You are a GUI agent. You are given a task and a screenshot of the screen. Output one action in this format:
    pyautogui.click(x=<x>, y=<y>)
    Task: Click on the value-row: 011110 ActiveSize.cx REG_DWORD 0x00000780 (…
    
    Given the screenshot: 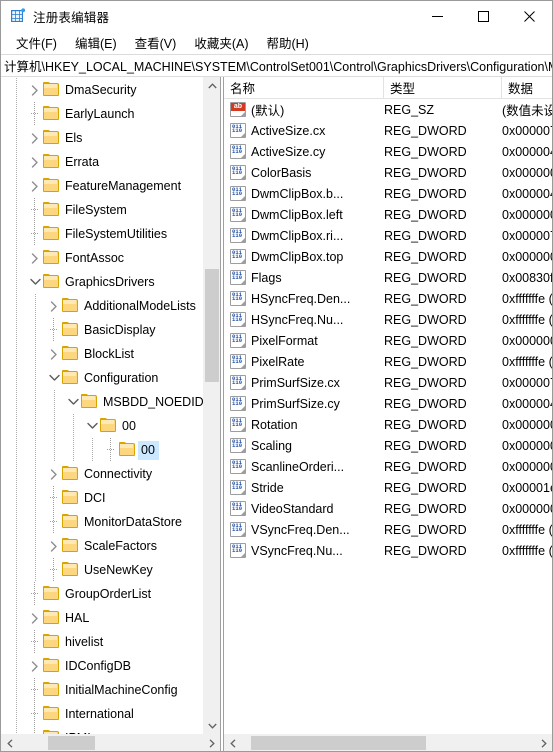 What is the action you would take?
    pyautogui.click(x=388, y=130)
    